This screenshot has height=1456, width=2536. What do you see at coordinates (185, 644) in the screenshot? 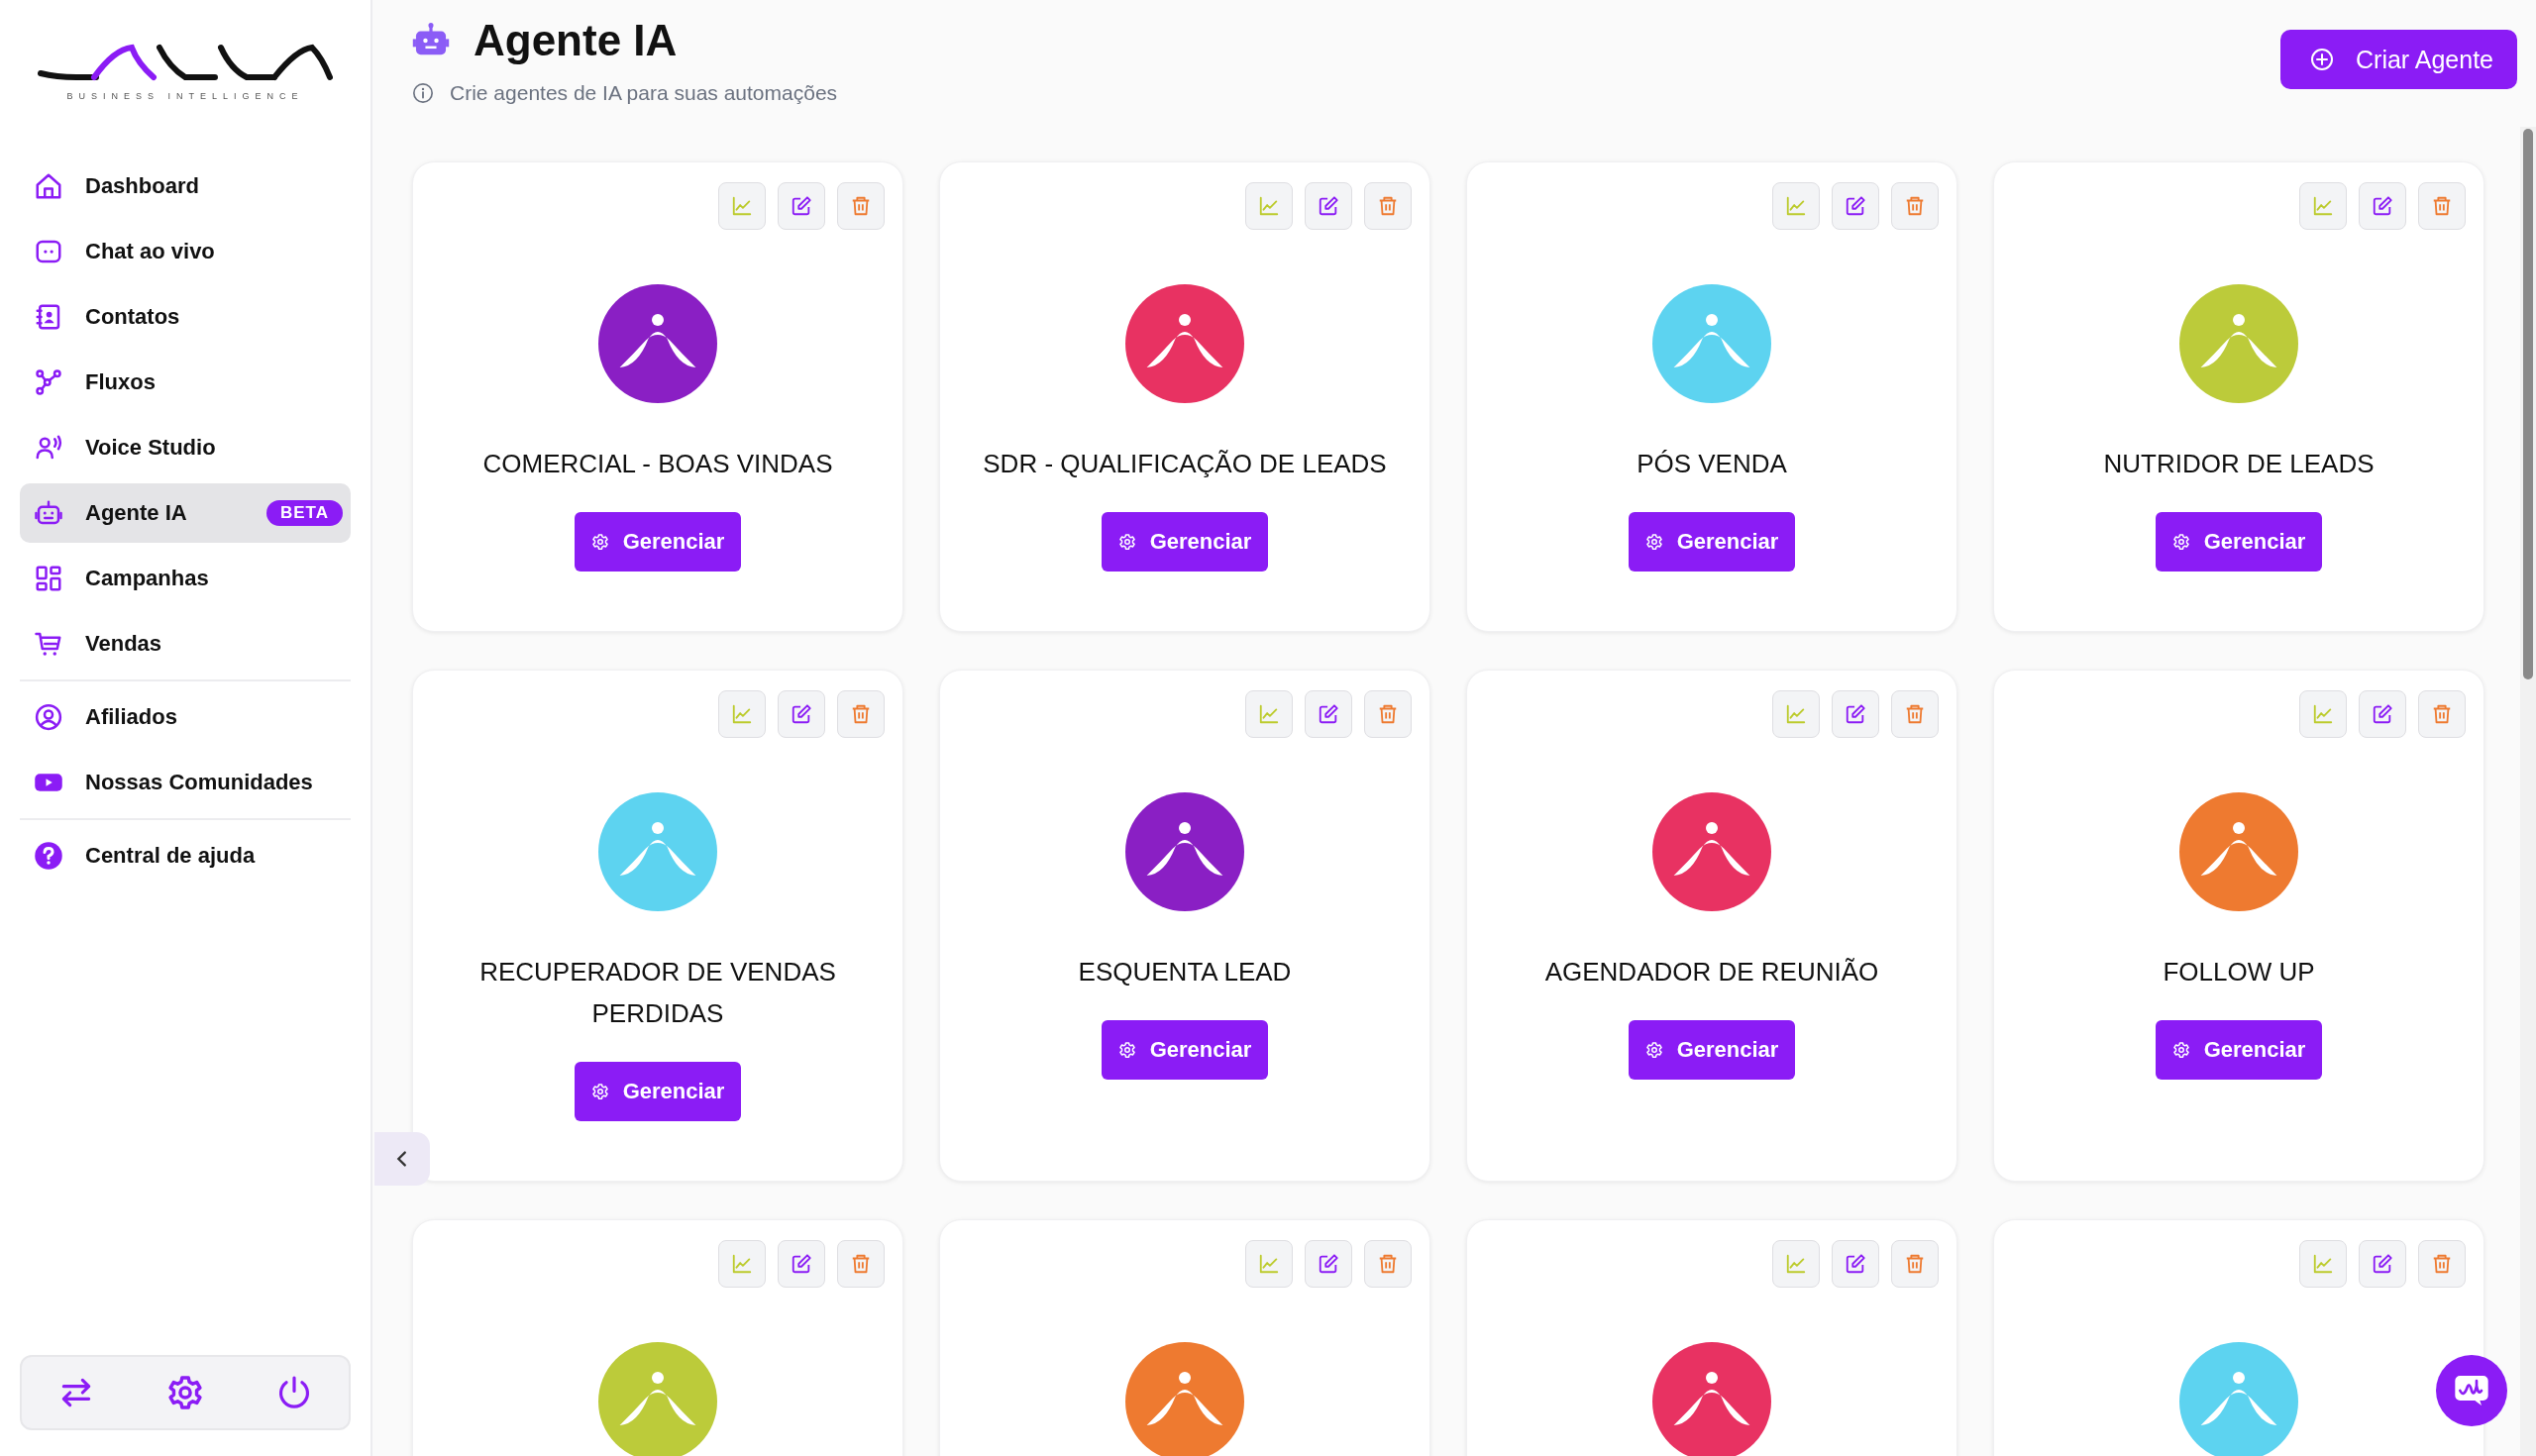
I see `sidebar-item: Vendas` at bounding box center [185, 644].